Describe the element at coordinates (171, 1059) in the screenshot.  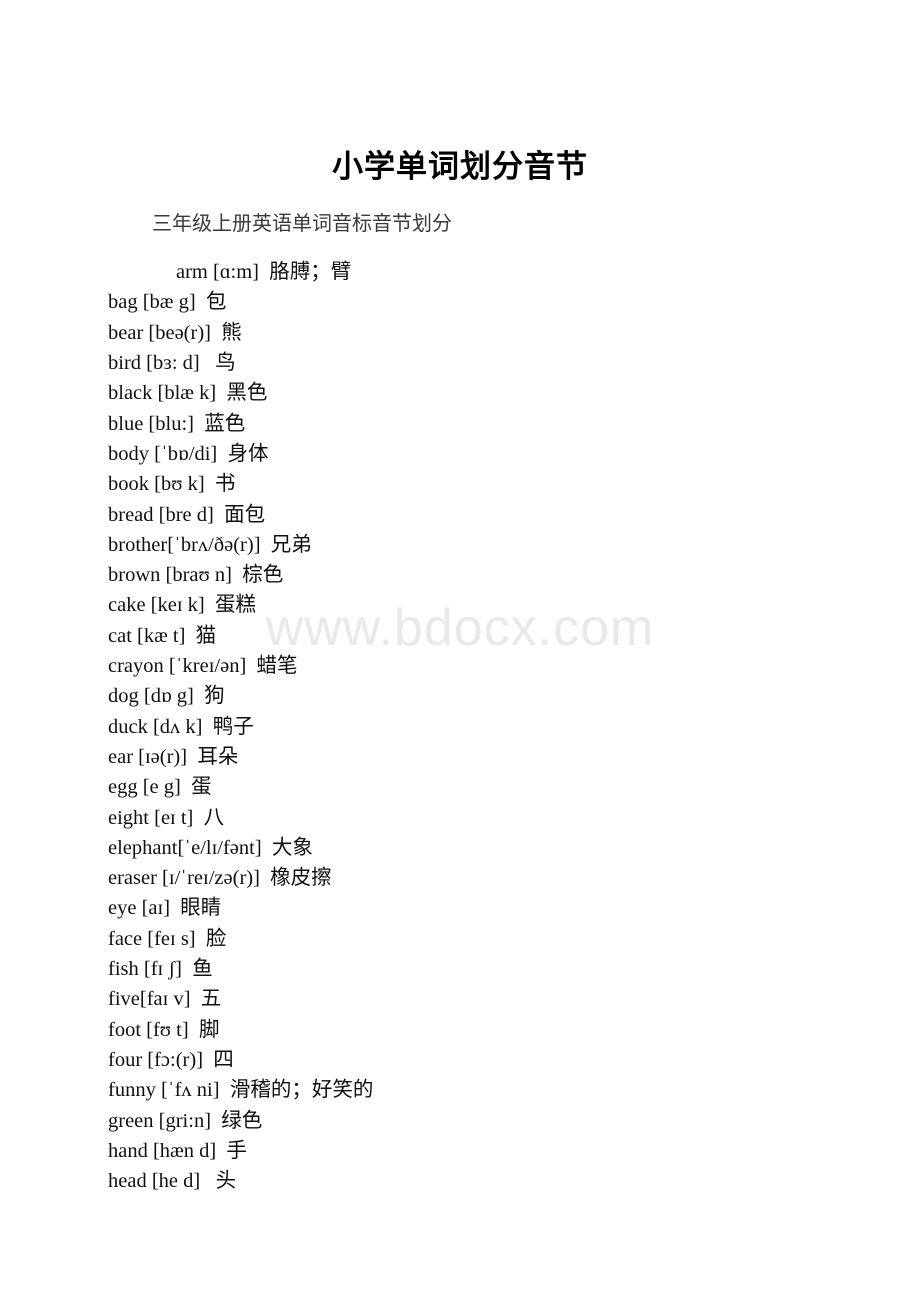
I see `vocabulary-entry: four [fɔ:(r)] 四` at that location.